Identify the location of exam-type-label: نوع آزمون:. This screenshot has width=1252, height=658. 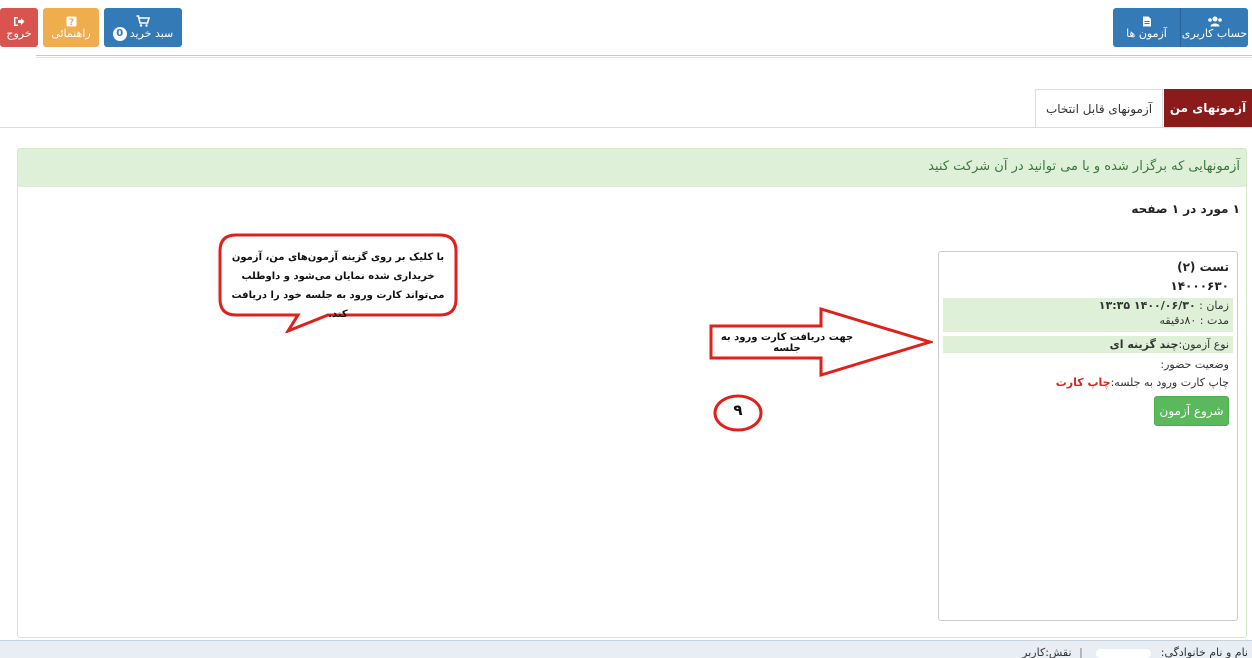
(1203, 344).